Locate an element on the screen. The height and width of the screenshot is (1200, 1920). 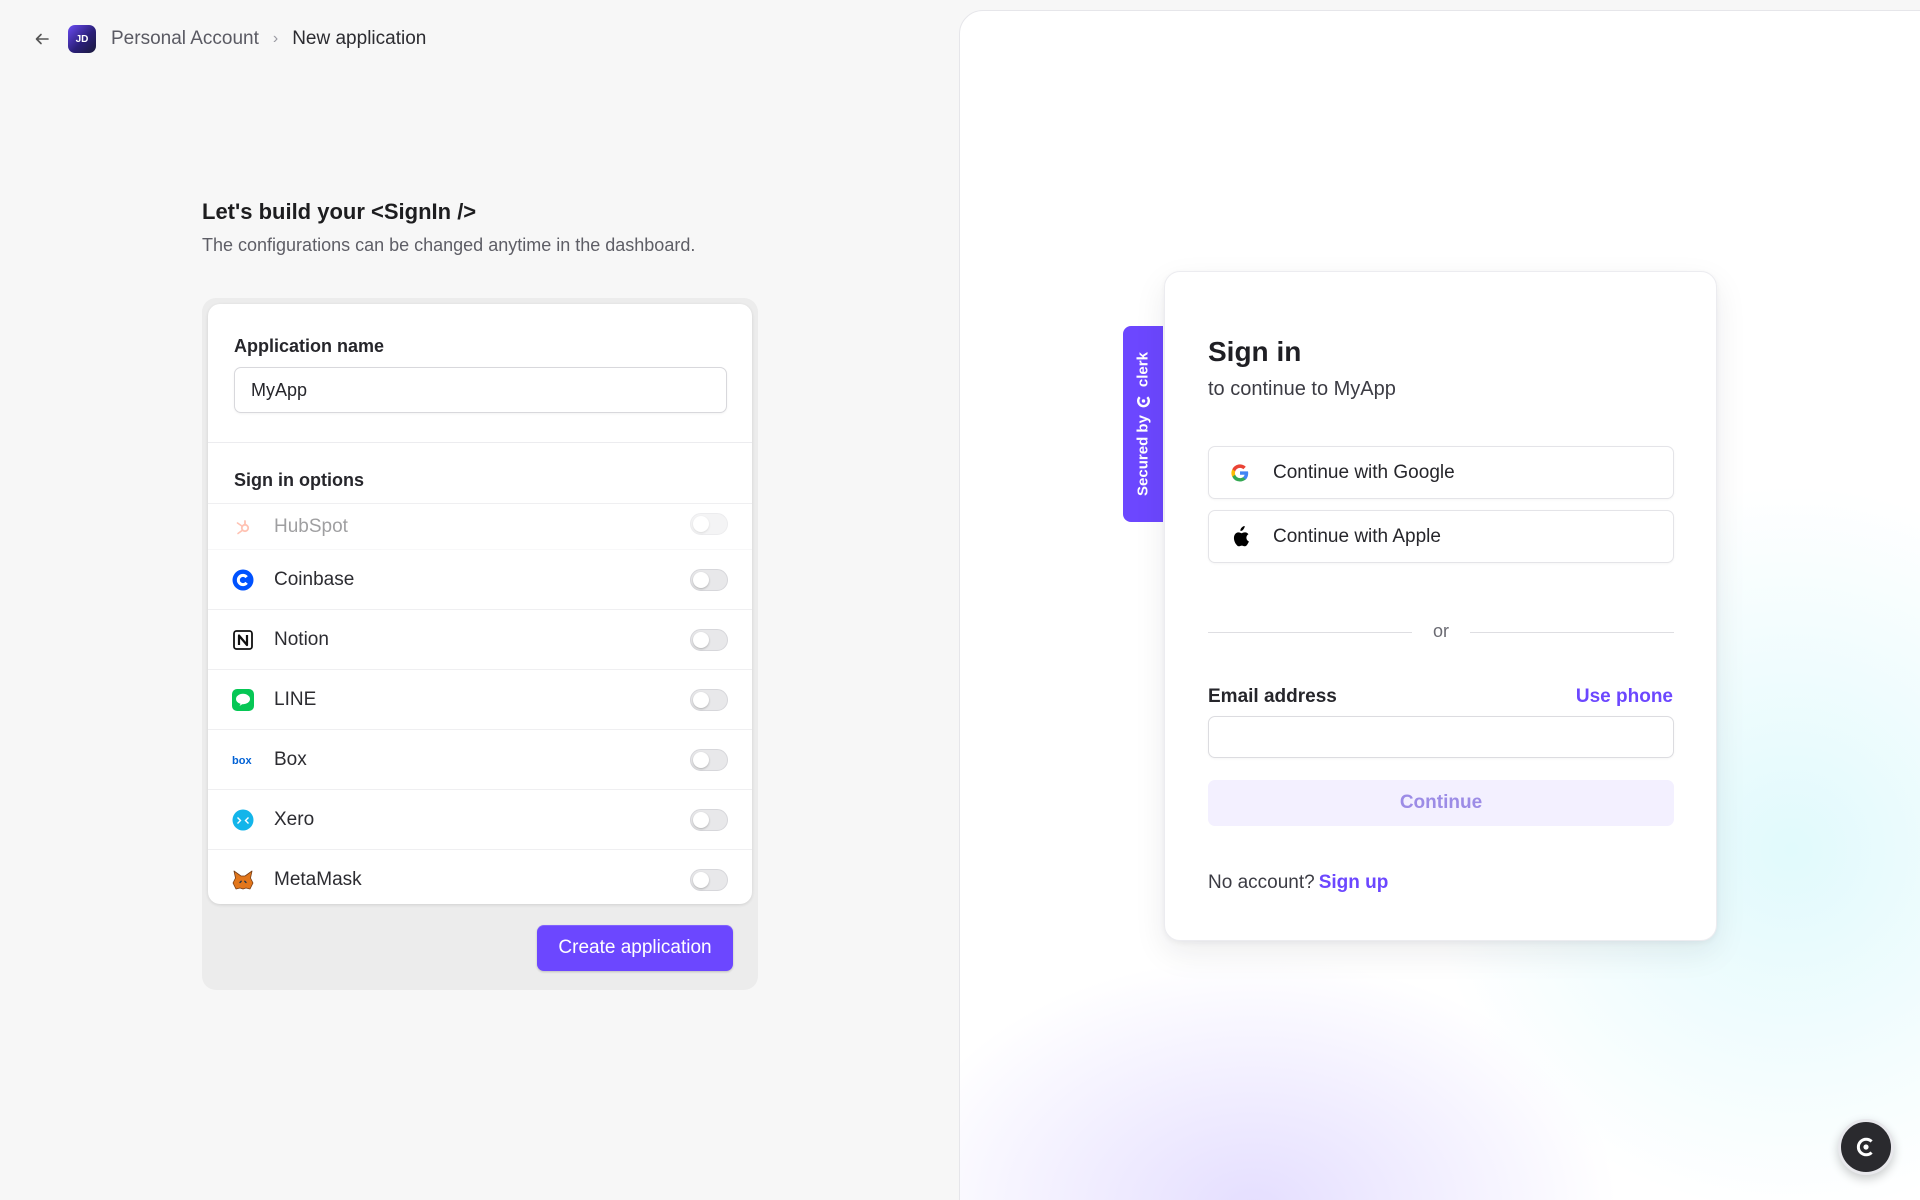
sign-in-subtitle: to continue to MyApp is located at coordinates (1302, 389).